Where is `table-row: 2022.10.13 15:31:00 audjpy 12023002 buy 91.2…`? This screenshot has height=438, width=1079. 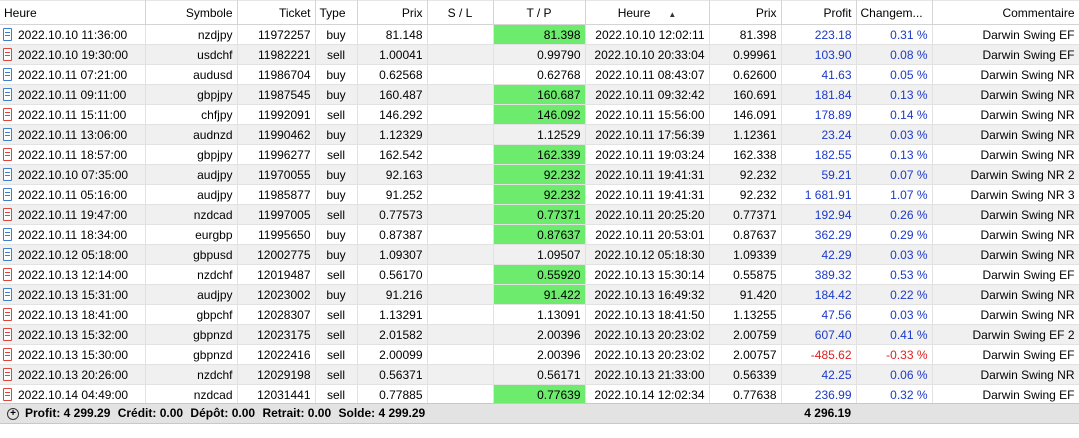 table-row: 2022.10.13 15:31:00 audjpy 12023002 buy 91.2… is located at coordinates (539, 294).